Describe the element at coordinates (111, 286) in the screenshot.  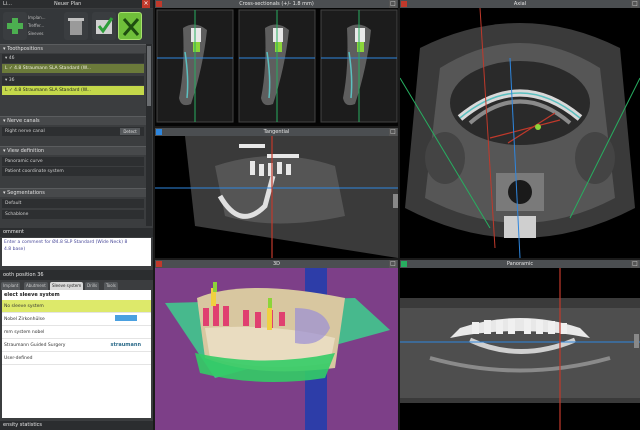
I see `tab-tools: Tools` at that location.